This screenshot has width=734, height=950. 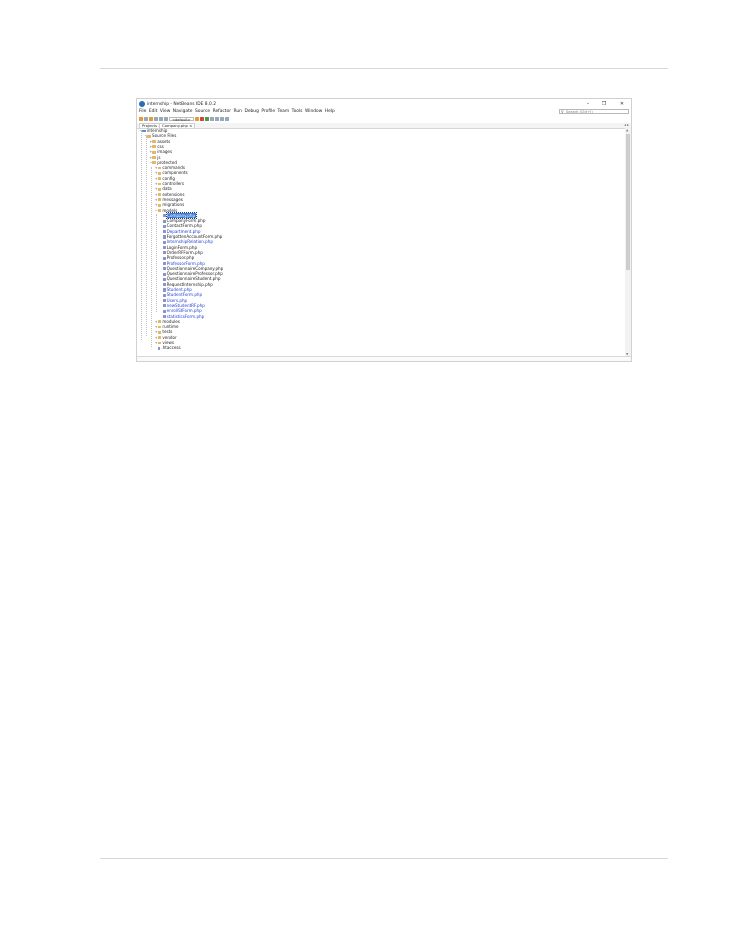 I want to click on tree-item-label: messages, so click(x=172, y=199).